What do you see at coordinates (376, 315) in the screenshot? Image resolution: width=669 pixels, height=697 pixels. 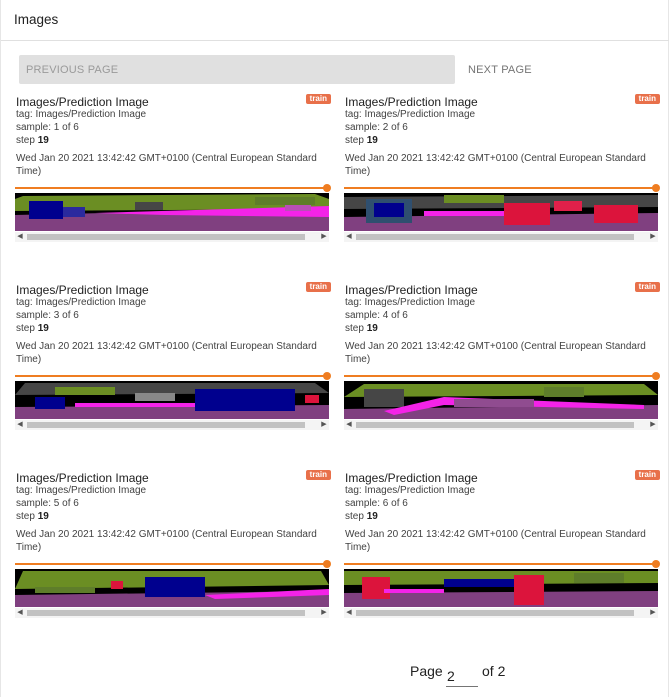 I see `card-sample: sample: 4 of 6` at bounding box center [376, 315].